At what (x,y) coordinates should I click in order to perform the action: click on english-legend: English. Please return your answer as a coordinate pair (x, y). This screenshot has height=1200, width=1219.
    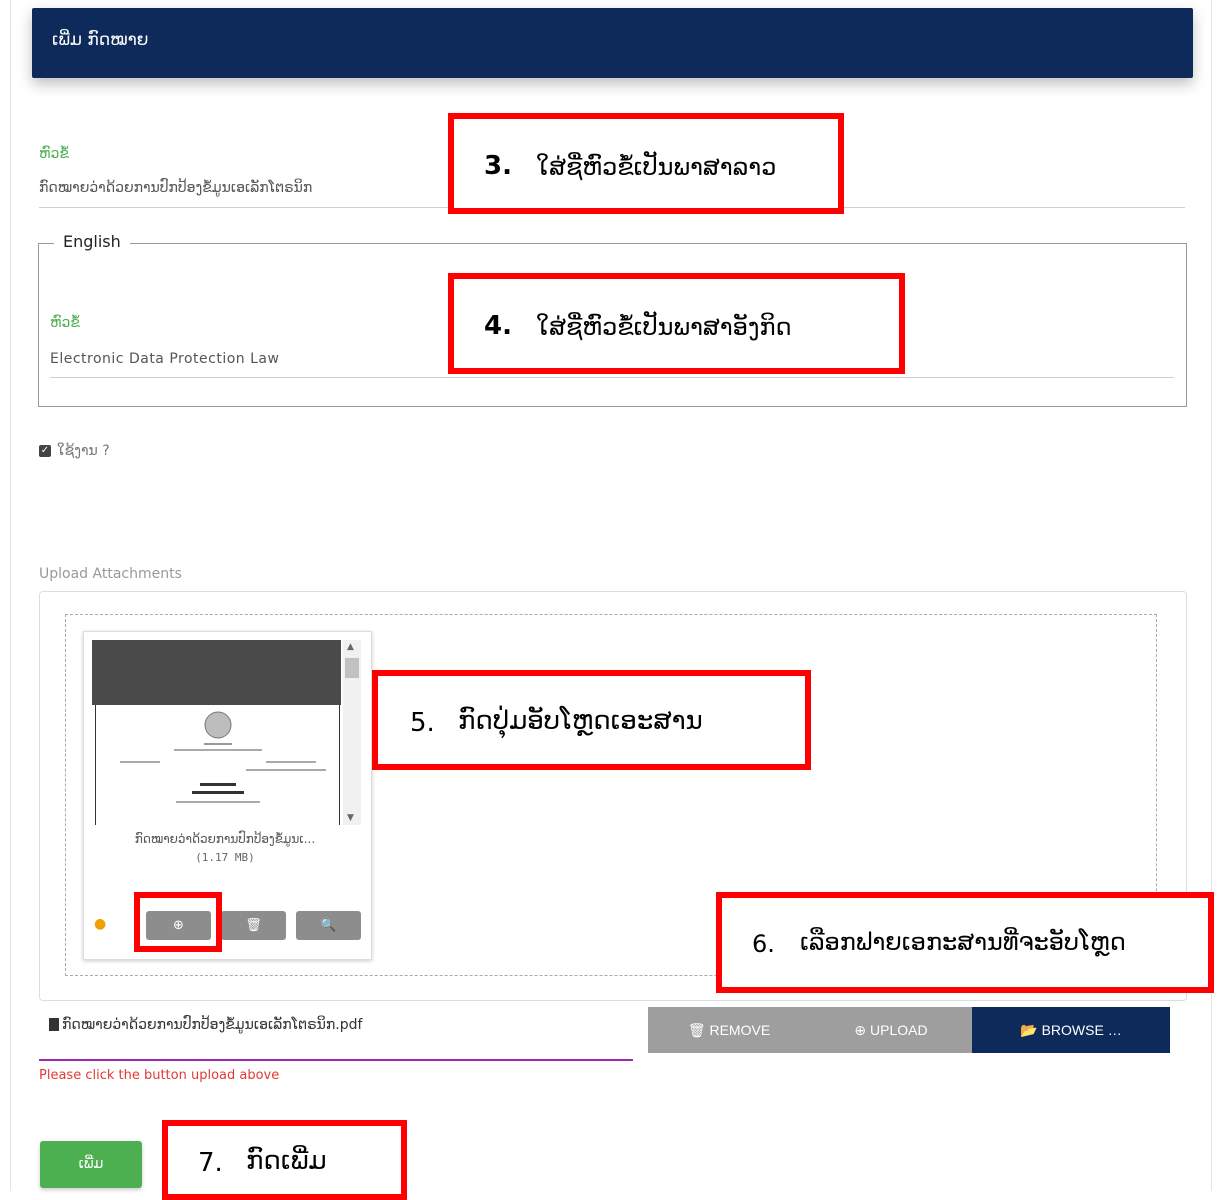
    Looking at the image, I should click on (92, 241).